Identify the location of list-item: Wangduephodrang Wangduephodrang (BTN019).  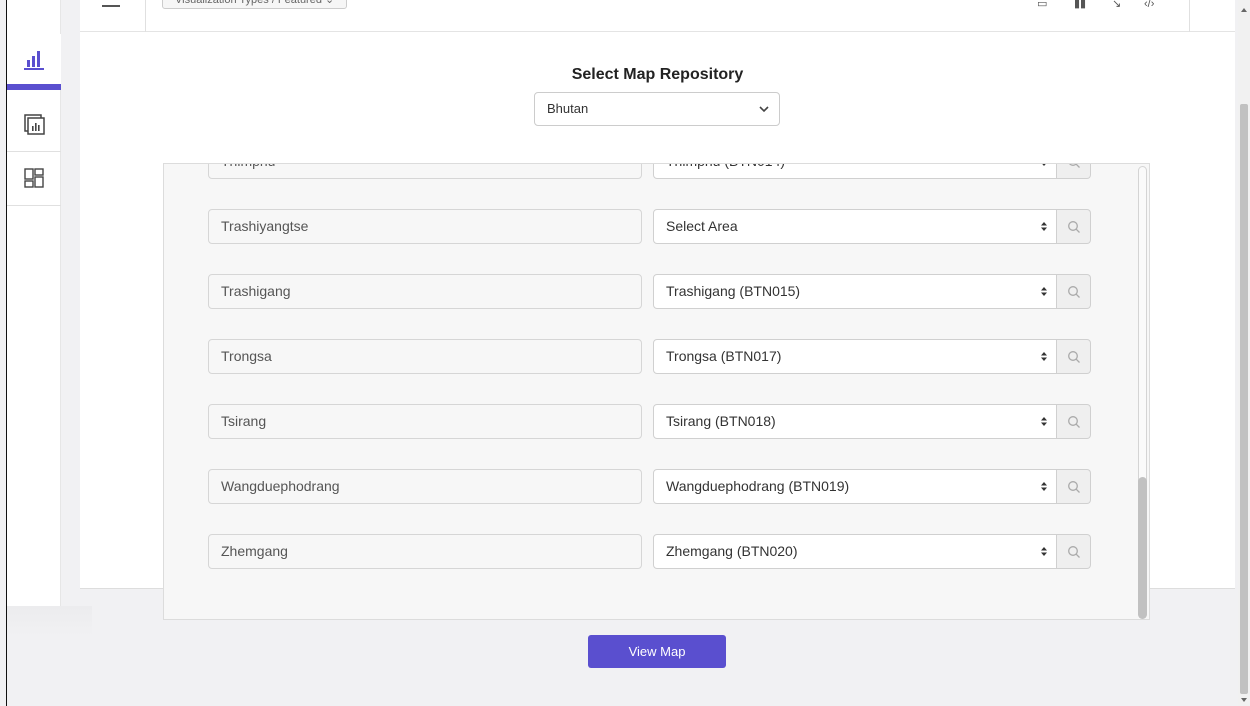
(656, 486).